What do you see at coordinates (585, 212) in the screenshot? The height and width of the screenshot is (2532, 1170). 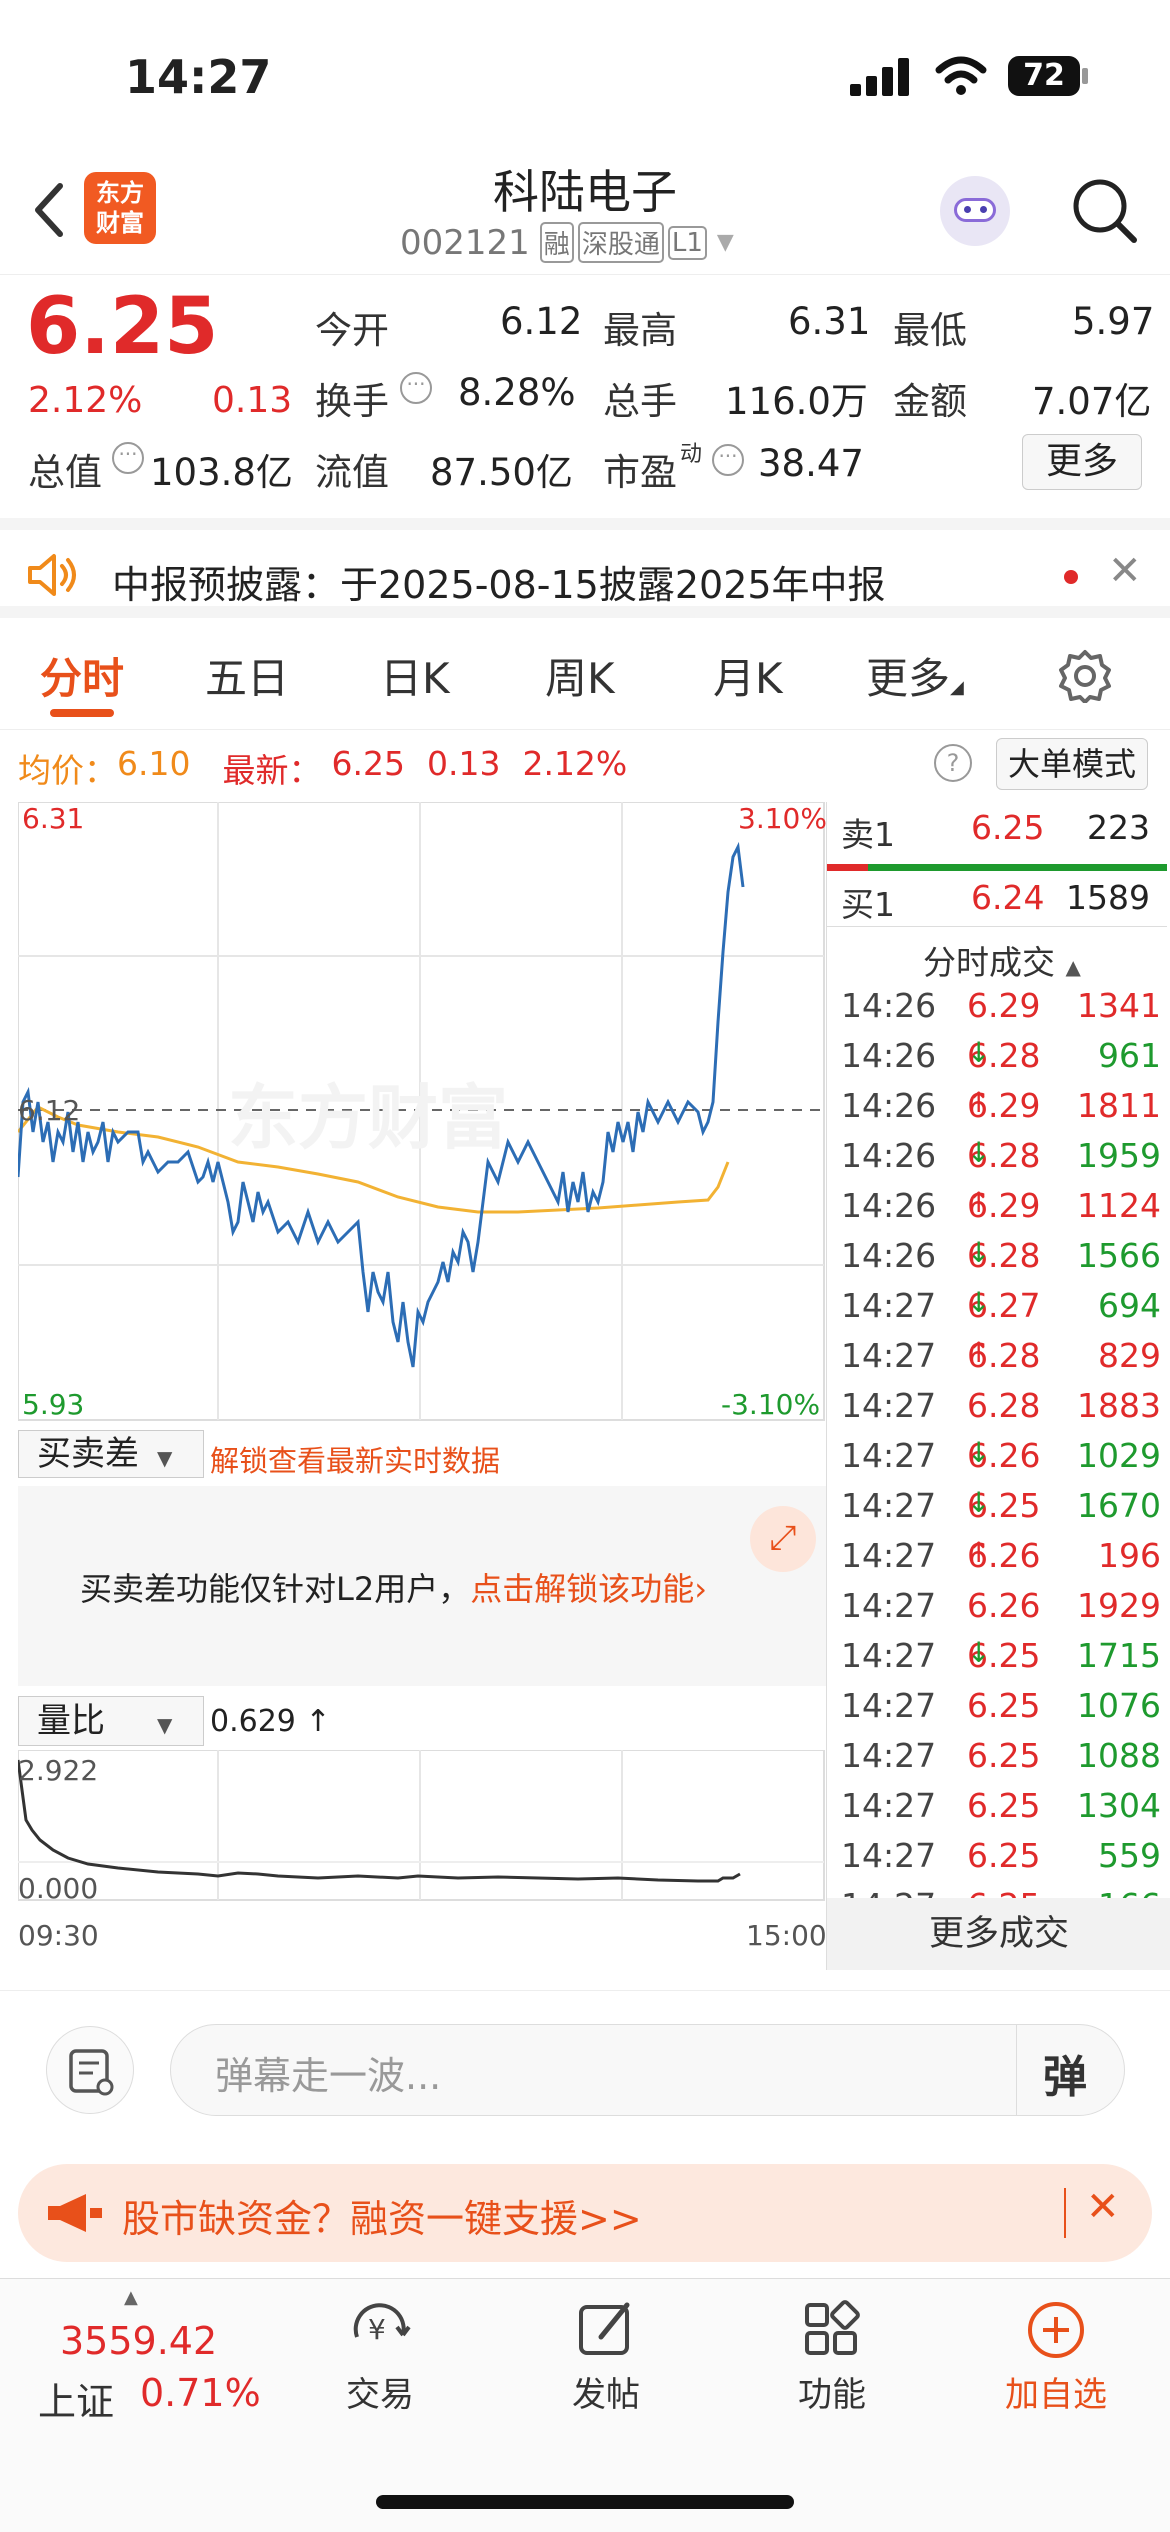 I see `nav-bar: 东方 财富 科陆电子 002121 融 深股通 L1 ▼` at bounding box center [585, 212].